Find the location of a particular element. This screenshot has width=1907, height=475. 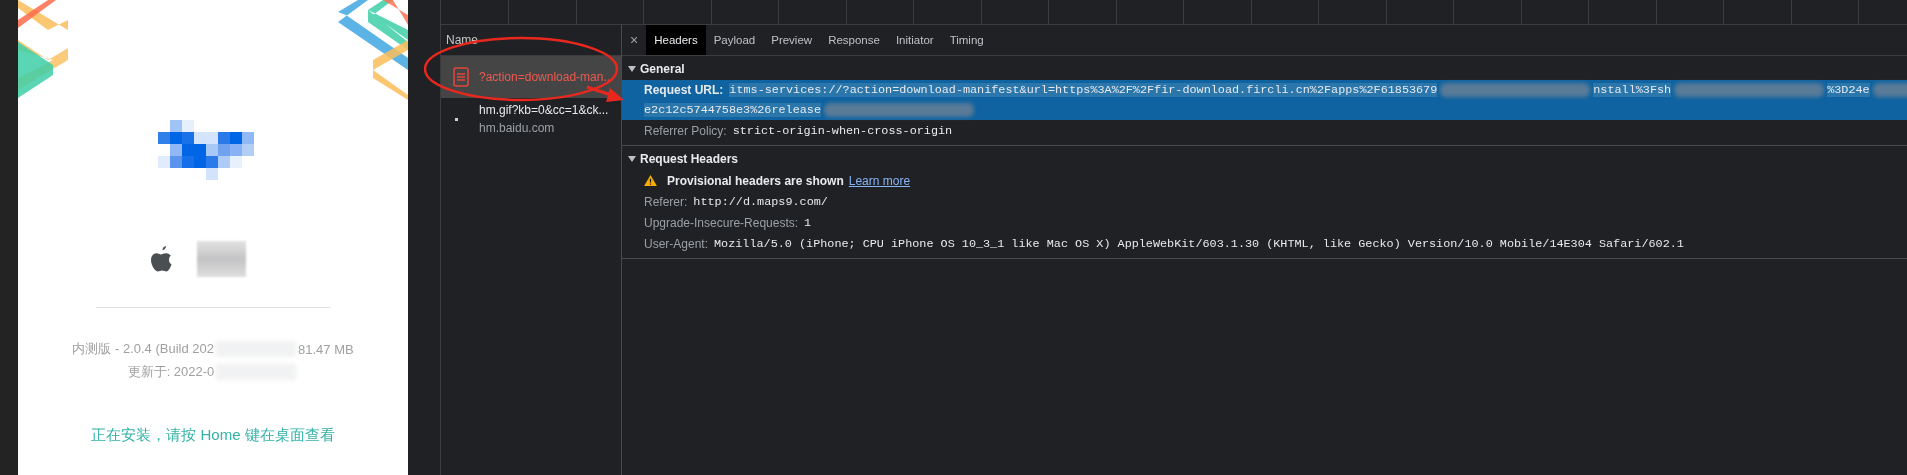

version-text: 81.47 MB is located at coordinates (326, 349).